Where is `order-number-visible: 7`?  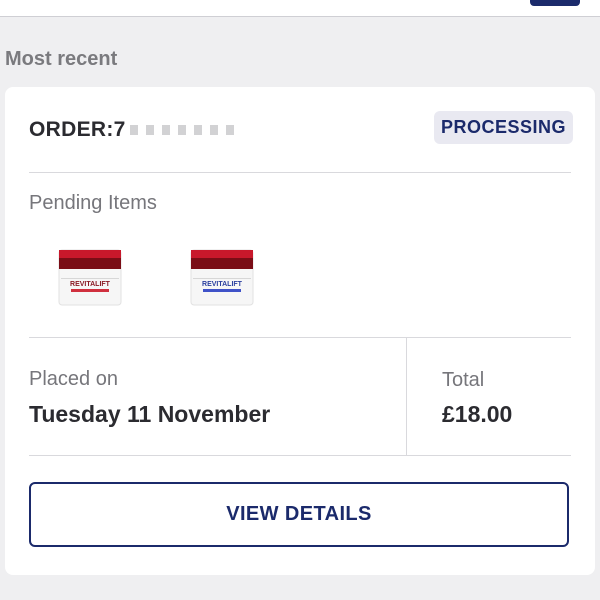
order-number-visible: 7 is located at coordinates (119, 129).